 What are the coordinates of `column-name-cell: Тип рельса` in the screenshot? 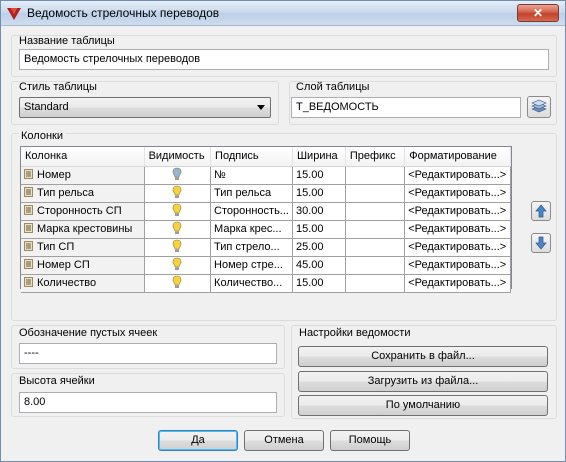 It's located at (83, 193).